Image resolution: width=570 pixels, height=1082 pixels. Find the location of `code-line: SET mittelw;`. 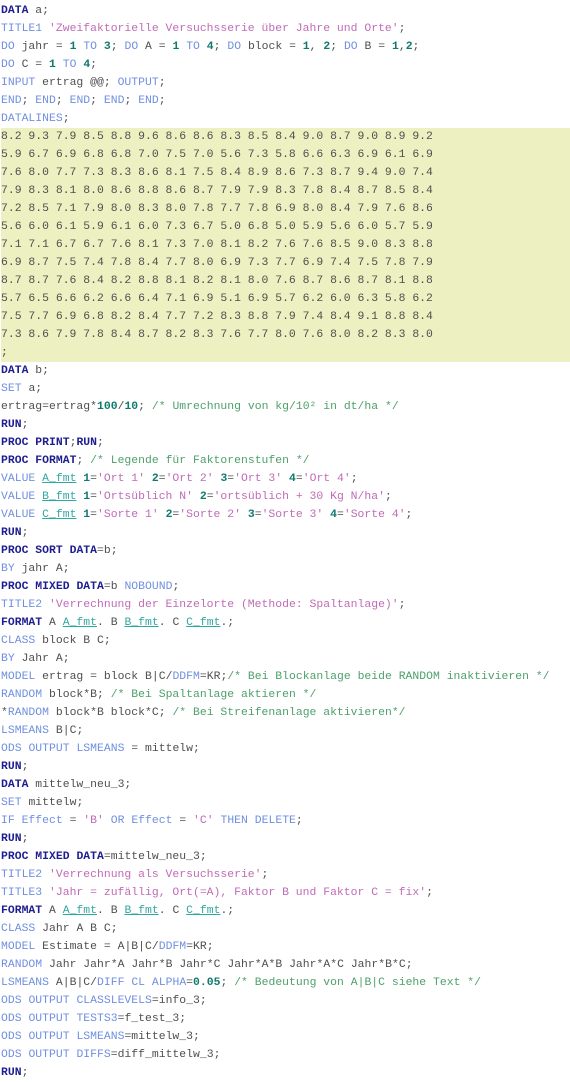

code-line: SET mittelw; is located at coordinates (42, 803).